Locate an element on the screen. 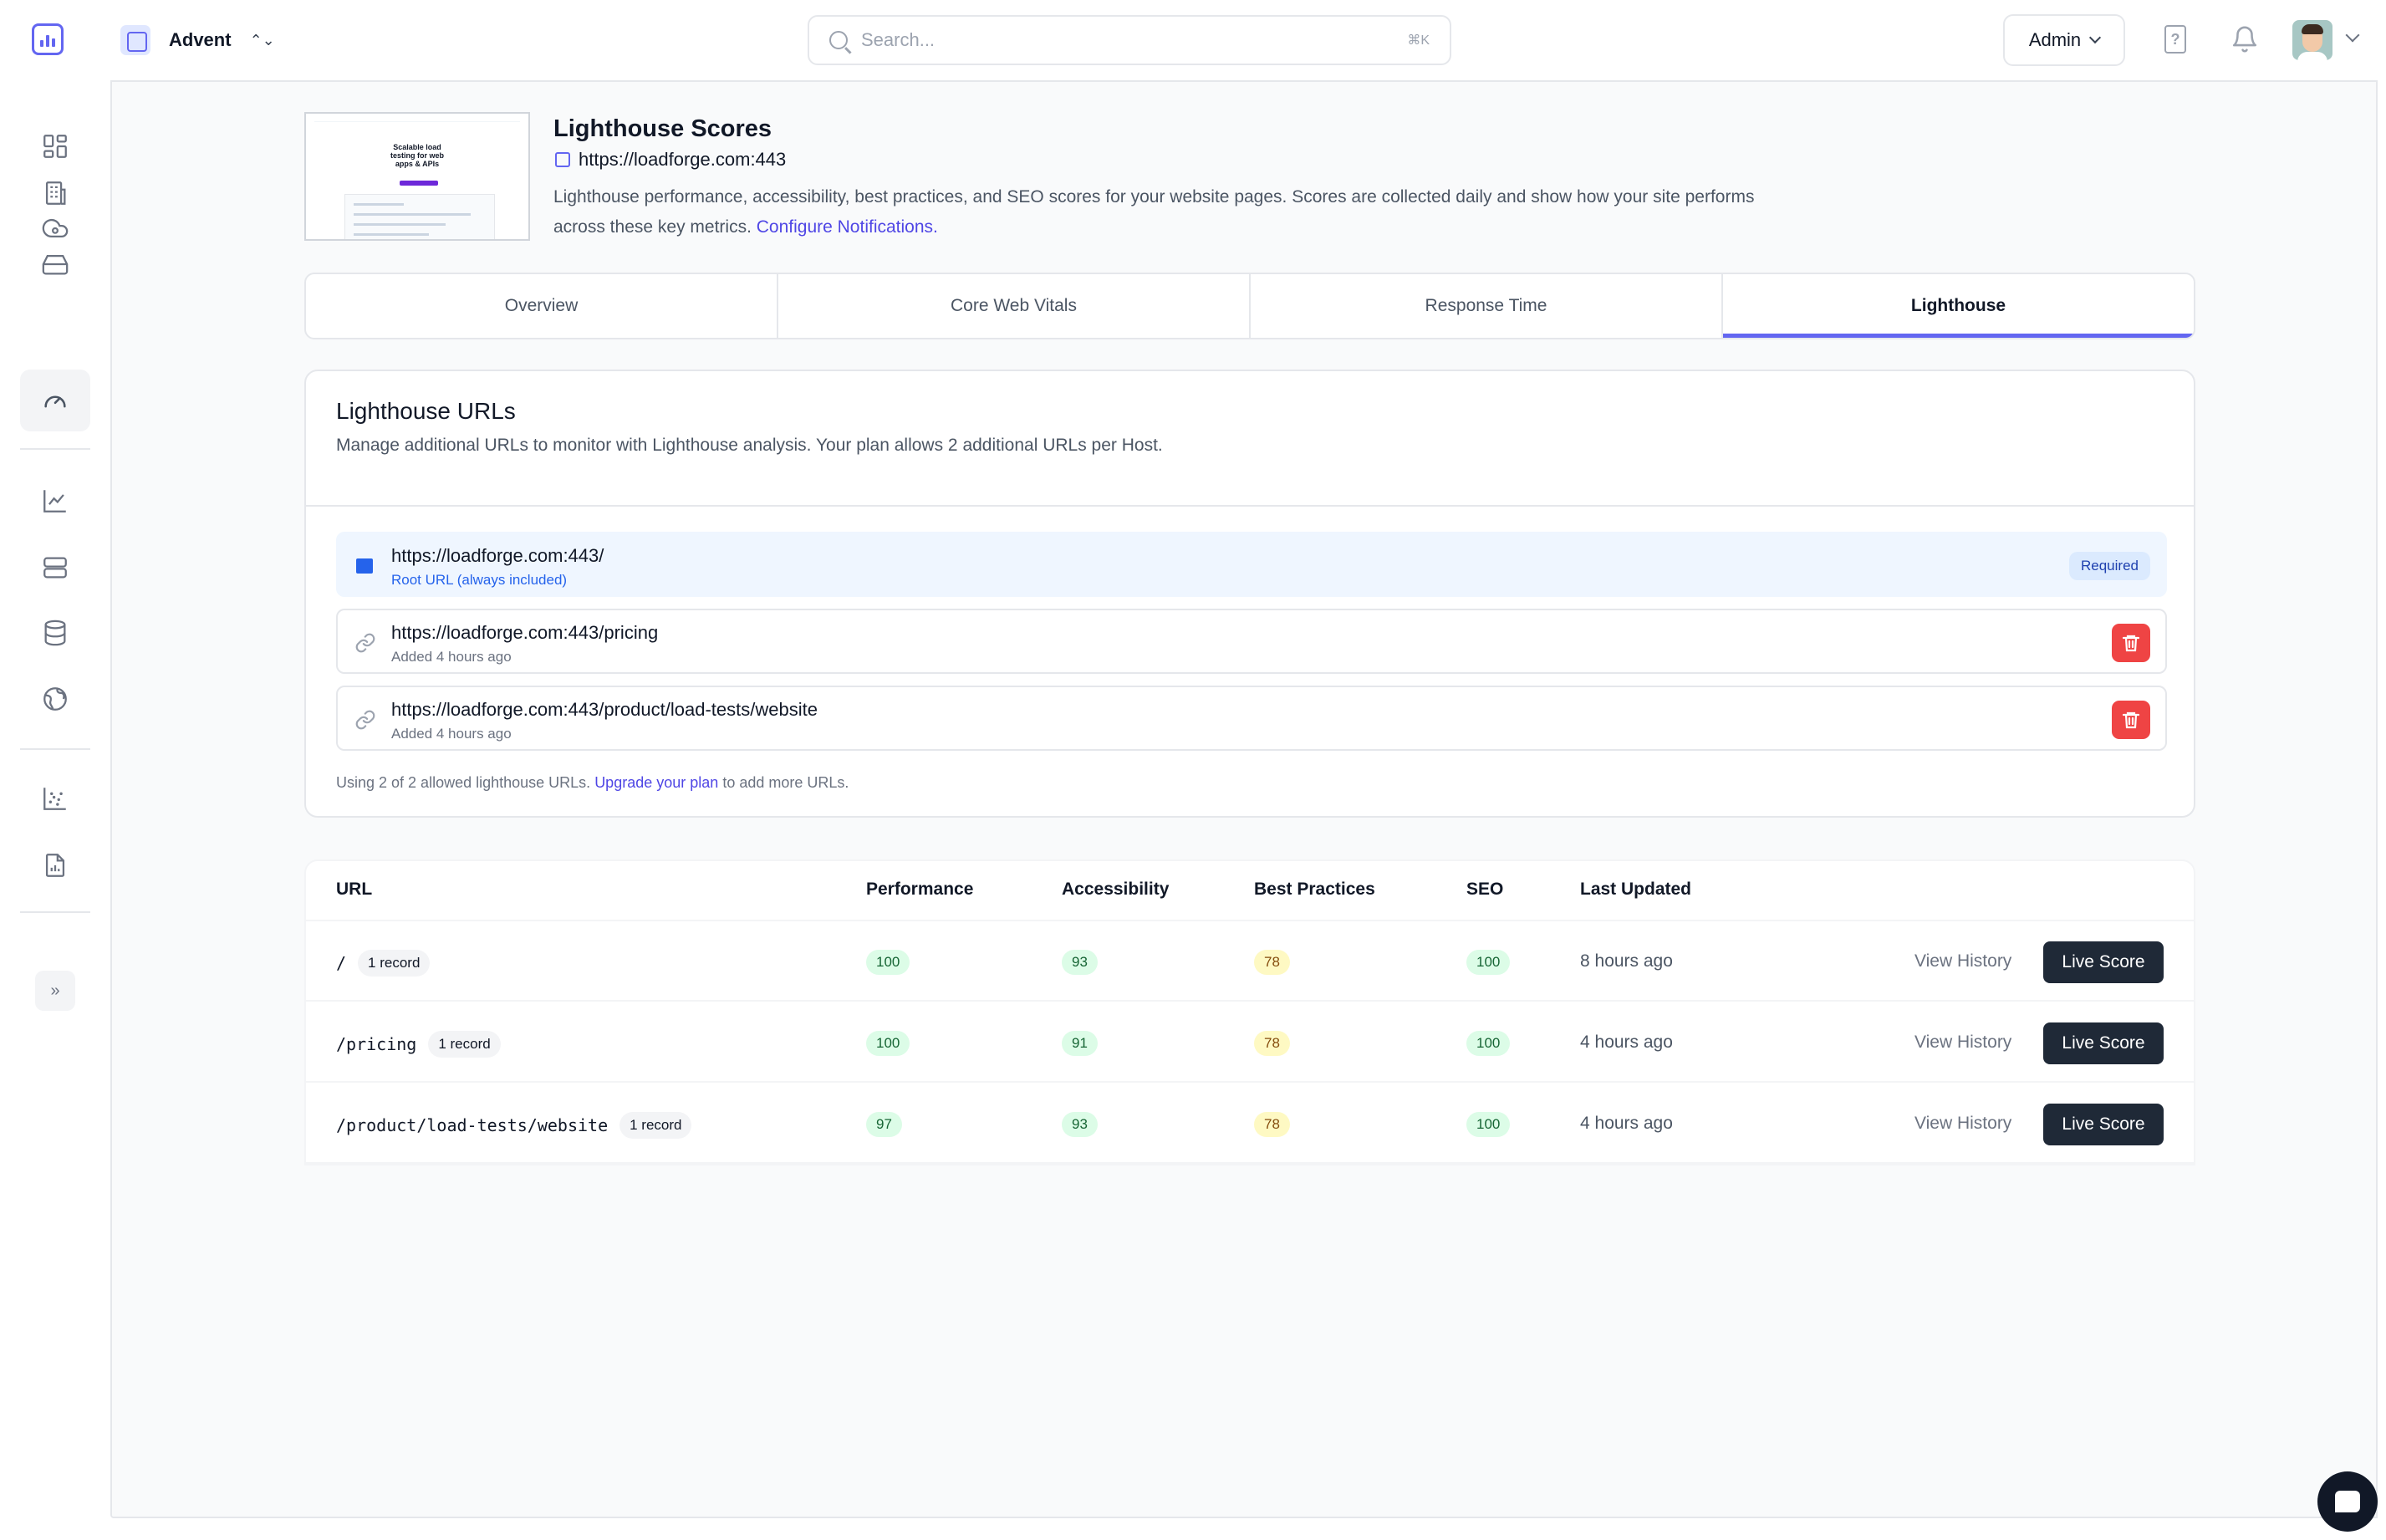  column-header-performance: Performance is located at coordinates (920, 889).